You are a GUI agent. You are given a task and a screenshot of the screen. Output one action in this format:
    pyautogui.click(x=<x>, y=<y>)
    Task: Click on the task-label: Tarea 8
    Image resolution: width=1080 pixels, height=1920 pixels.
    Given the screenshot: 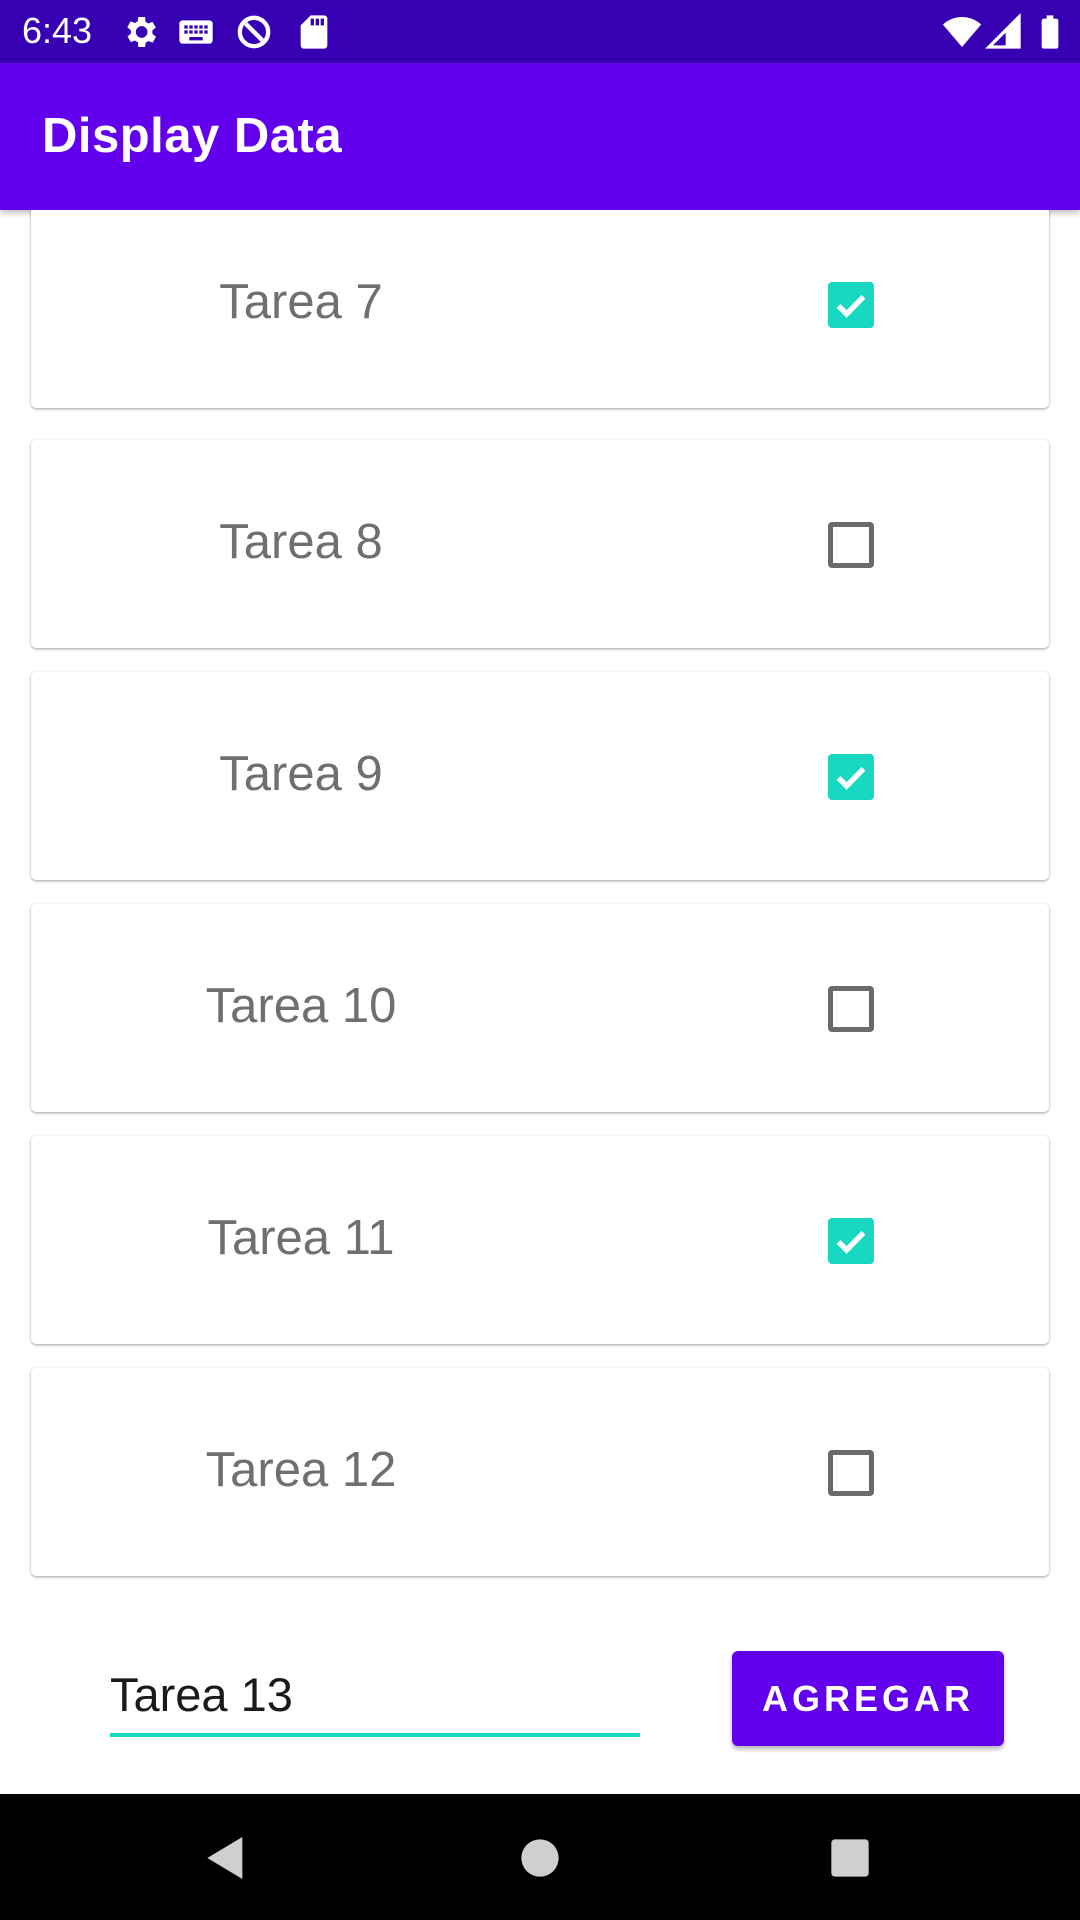 What is the action you would take?
    pyautogui.click(x=301, y=542)
    